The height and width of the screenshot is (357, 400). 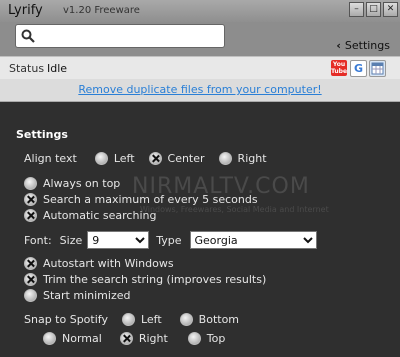 What do you see at coordinates (150, 199) in the screenshot?
I see `search-max-label: Search a maximum of every 5 seconds` at bounding box center [150, 199].